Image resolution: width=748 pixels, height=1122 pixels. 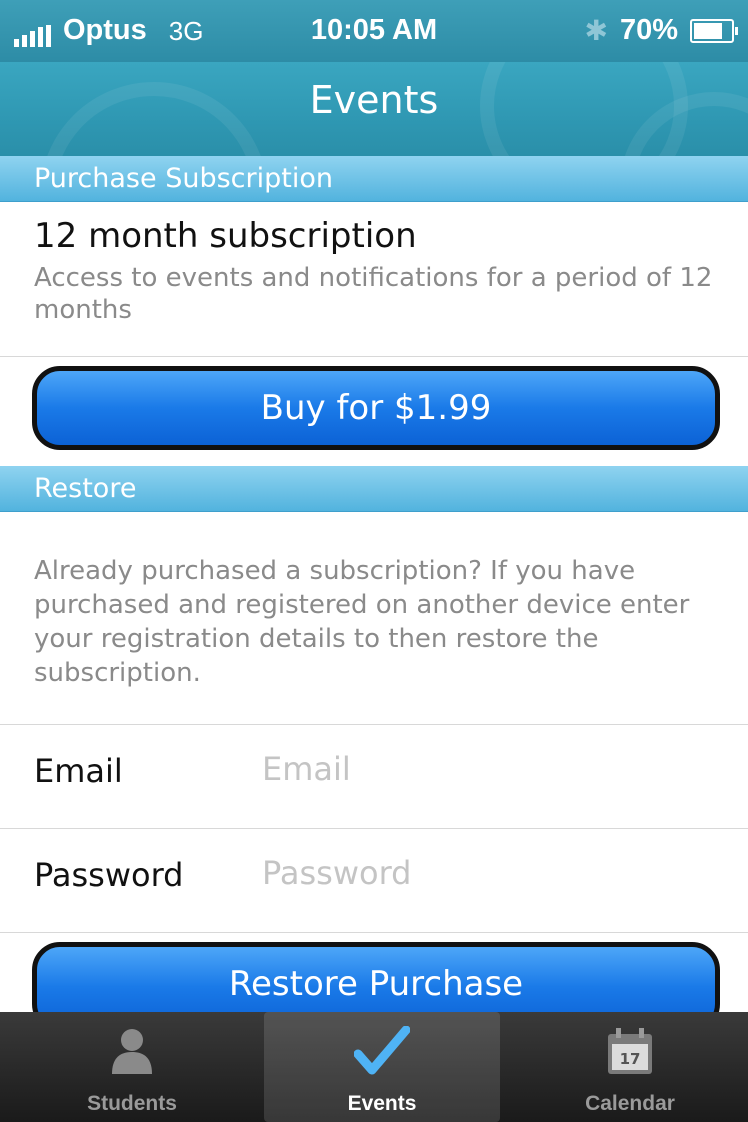 What do you see at coordinates (630, 1059) in the screenshot?
I see `calendar-icon-date: 17` at bounding box center [630, 1059].